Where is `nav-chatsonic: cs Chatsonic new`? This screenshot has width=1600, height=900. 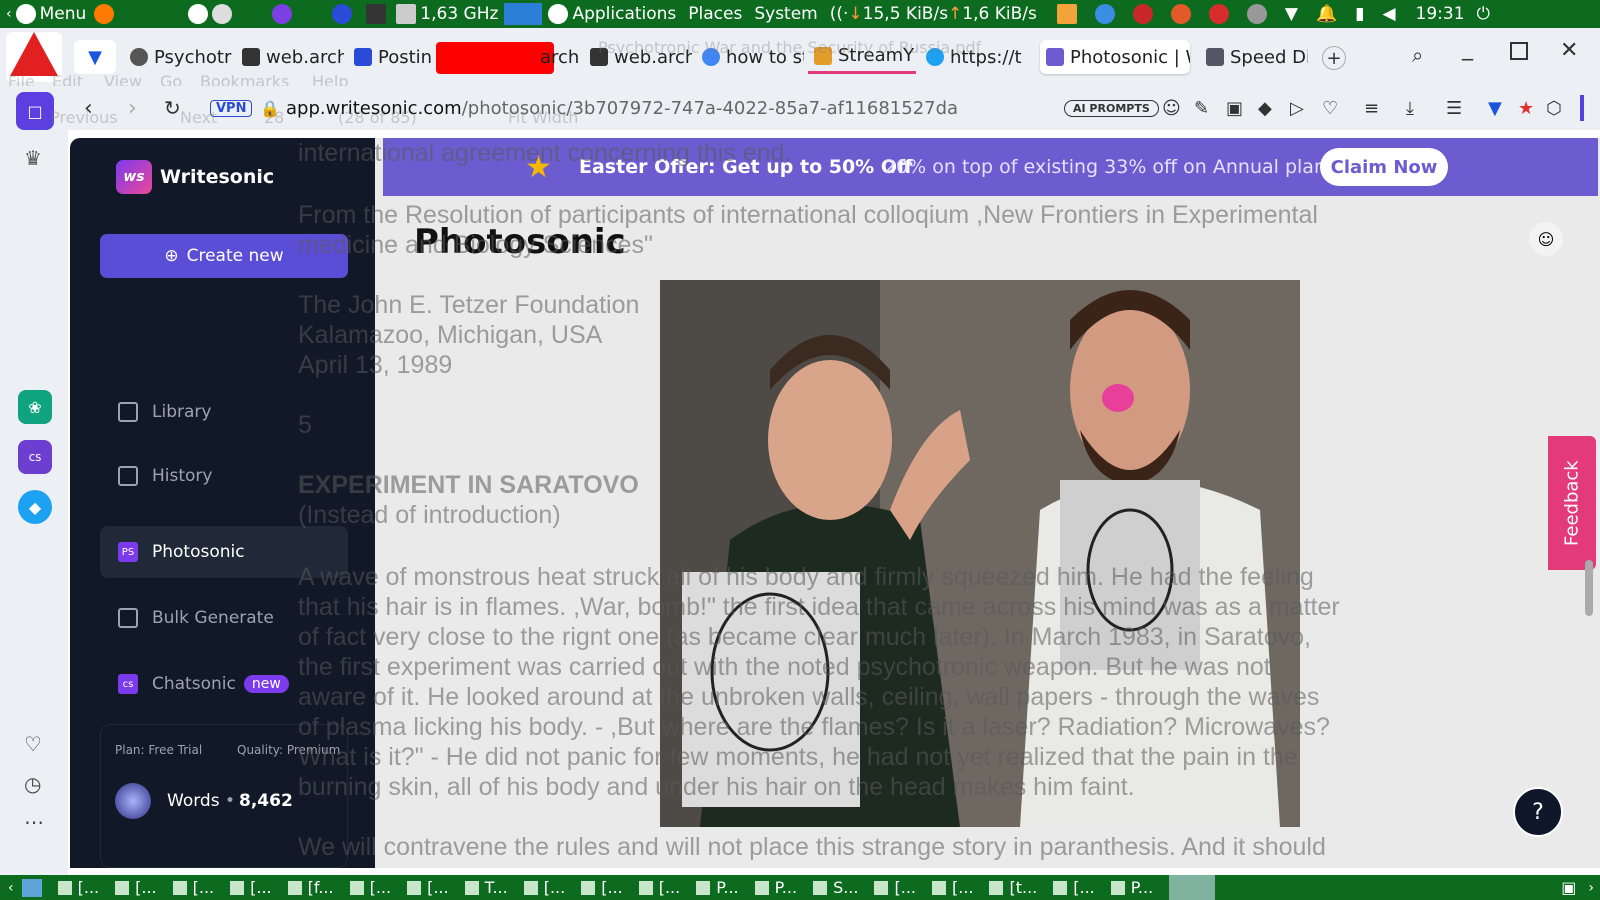 nav-chatsonic: cs Chatsonic new is located at coordinates (203, 684).